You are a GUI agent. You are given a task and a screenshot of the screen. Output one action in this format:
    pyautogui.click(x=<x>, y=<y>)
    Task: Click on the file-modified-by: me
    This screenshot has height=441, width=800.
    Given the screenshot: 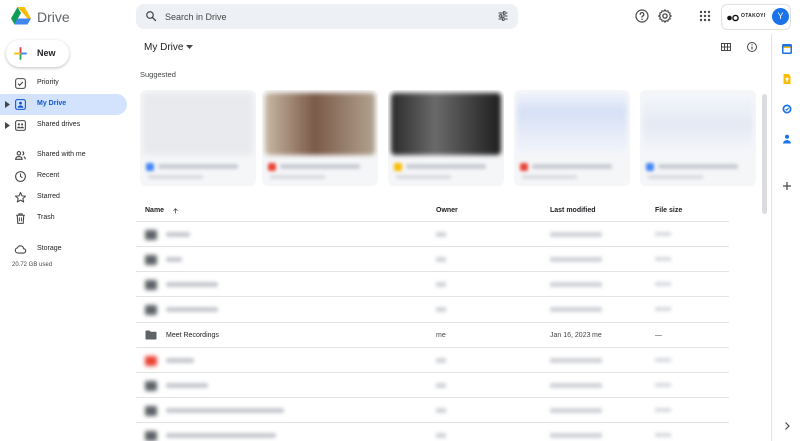 What is the action you would take?
    pyautogui.click(x=597, y=335)
    